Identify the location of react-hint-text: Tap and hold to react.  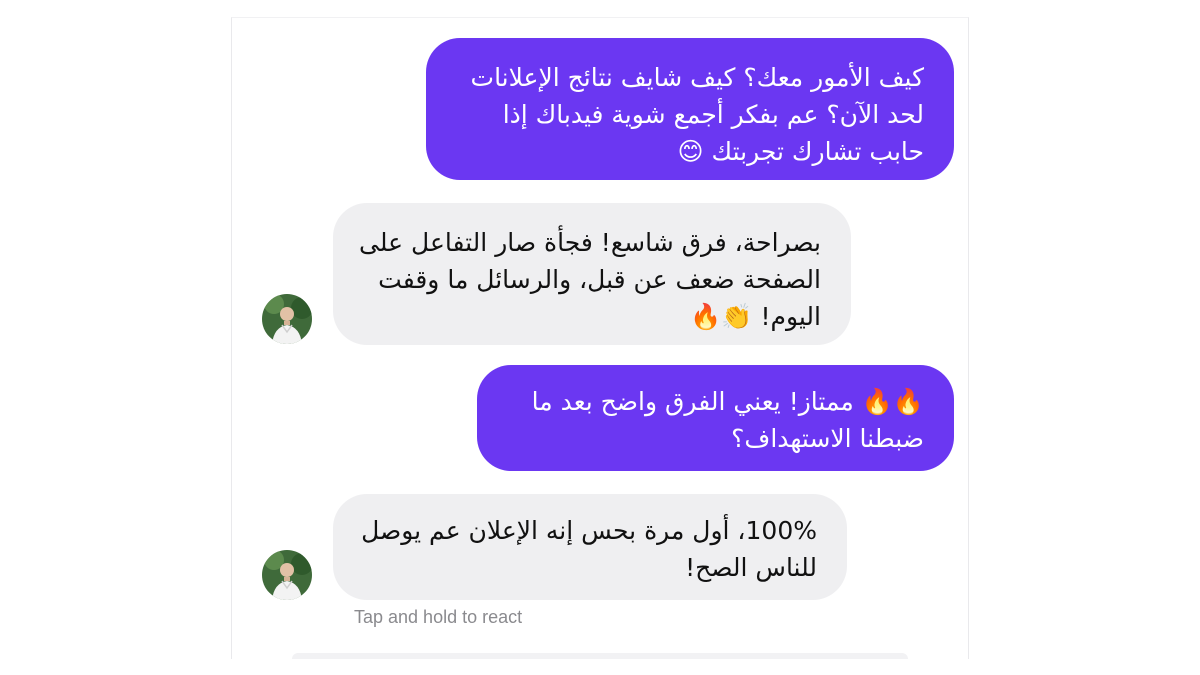
(438, 617).